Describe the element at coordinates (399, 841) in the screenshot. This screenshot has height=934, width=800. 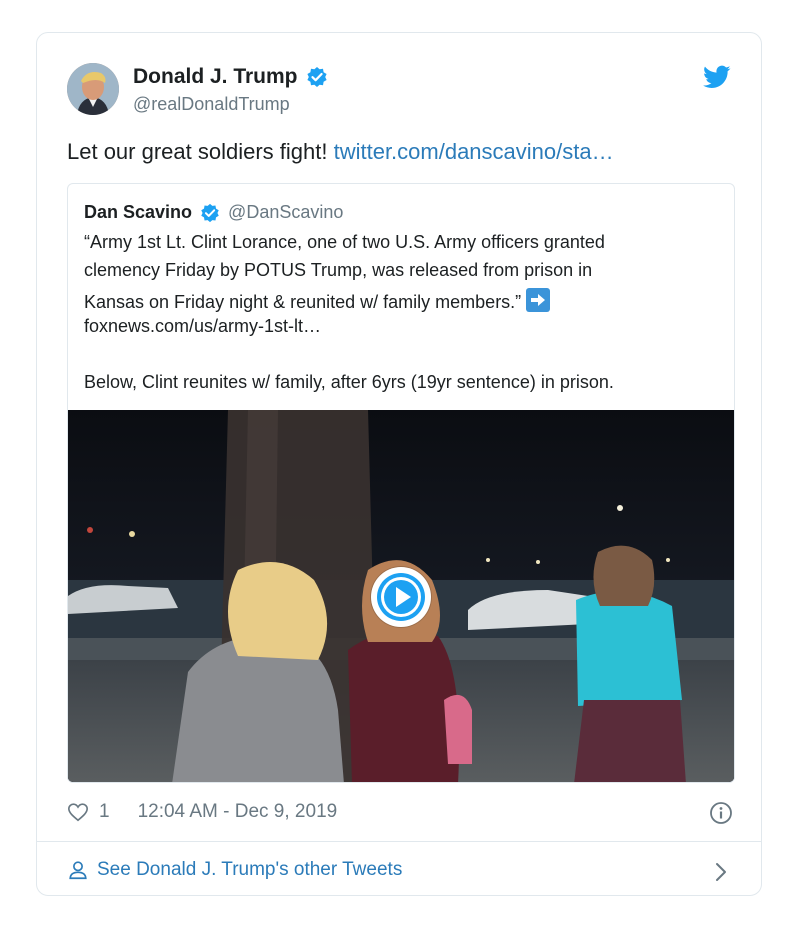
I see `divider` at that location.